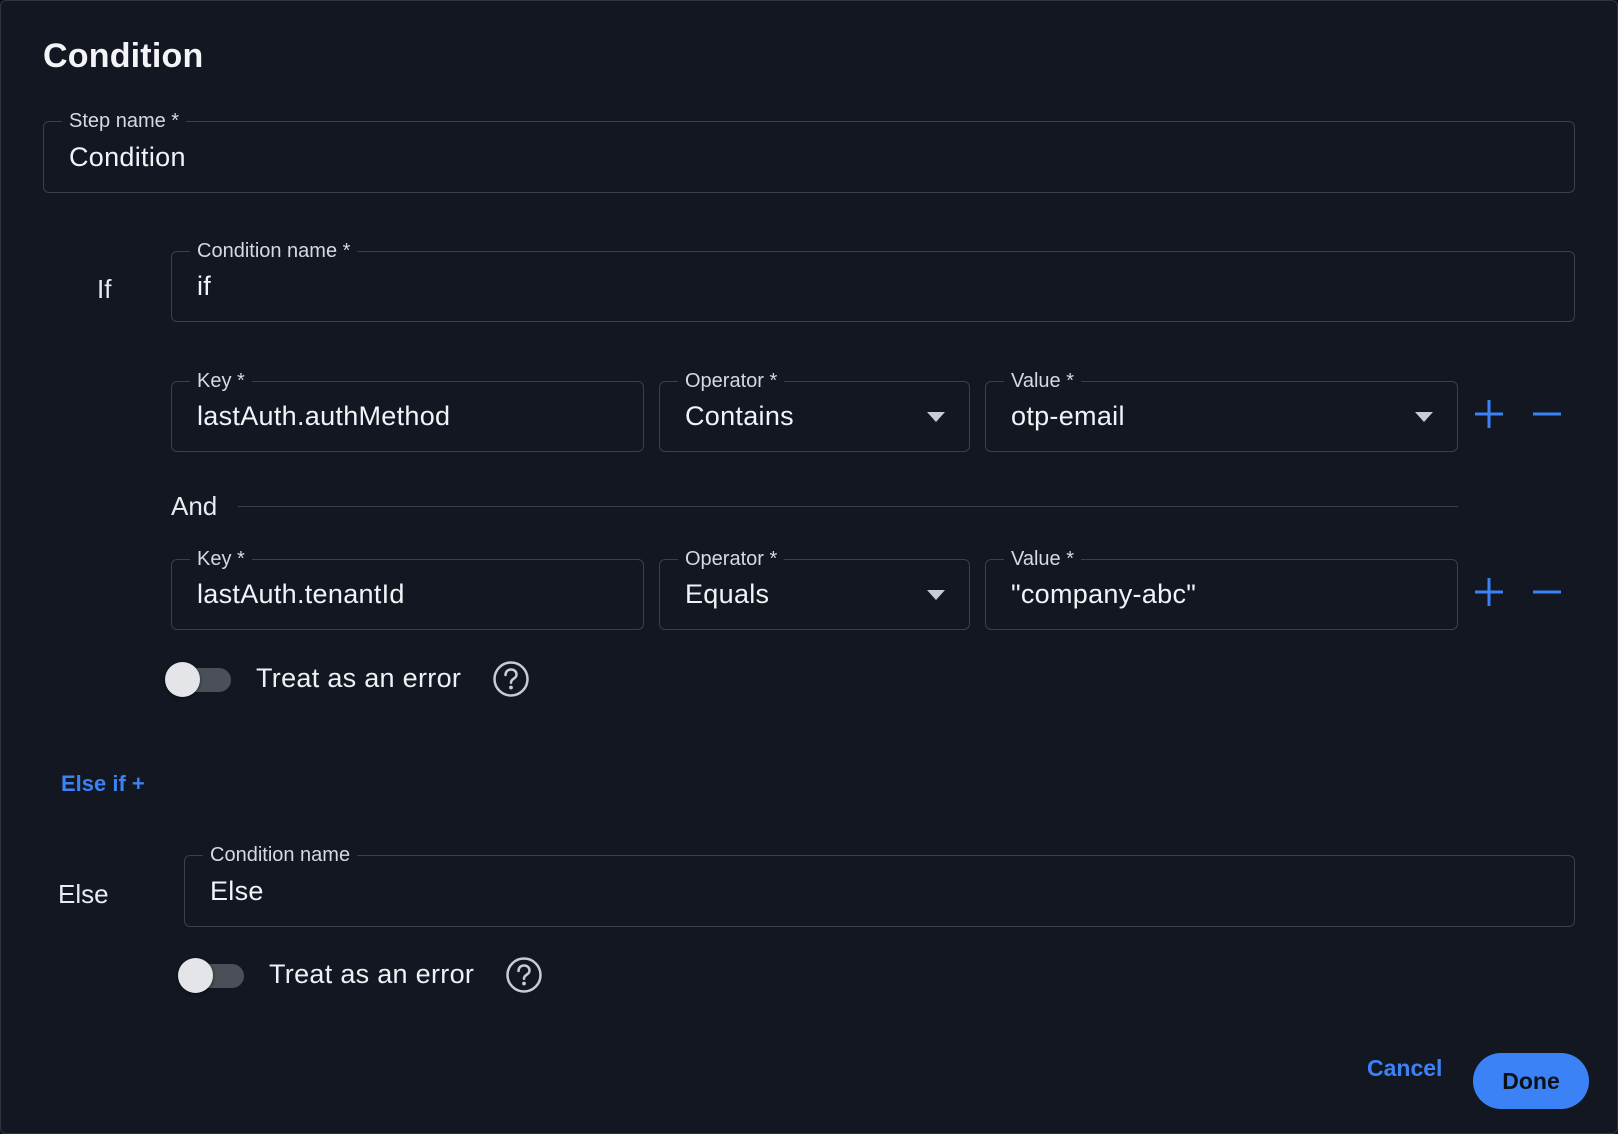 This screenshot has width=1618, height=1134. Describe the element at coordinates (814, 411) in the screenshot. I see `operator-select-1: Operator * Contains` at that location.